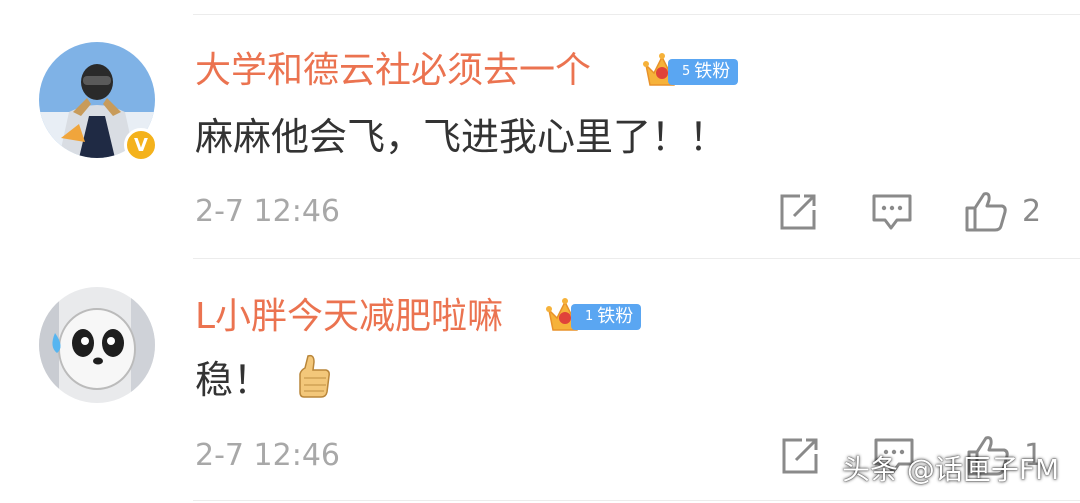 This screenshot has height=503, width=1080. Describe the element at coordinates (986, 211) in the screenshot. I see `like-icon` at that location.